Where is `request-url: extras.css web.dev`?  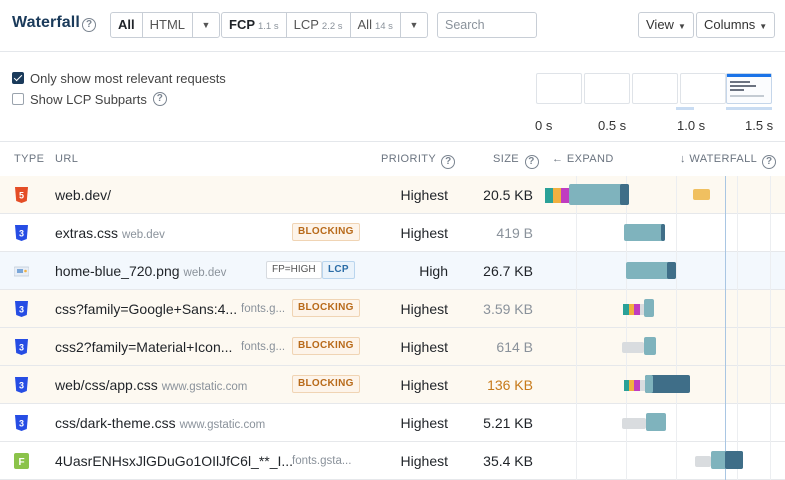 request-url: extras.css web.dev is located at coordinates (110, 233).